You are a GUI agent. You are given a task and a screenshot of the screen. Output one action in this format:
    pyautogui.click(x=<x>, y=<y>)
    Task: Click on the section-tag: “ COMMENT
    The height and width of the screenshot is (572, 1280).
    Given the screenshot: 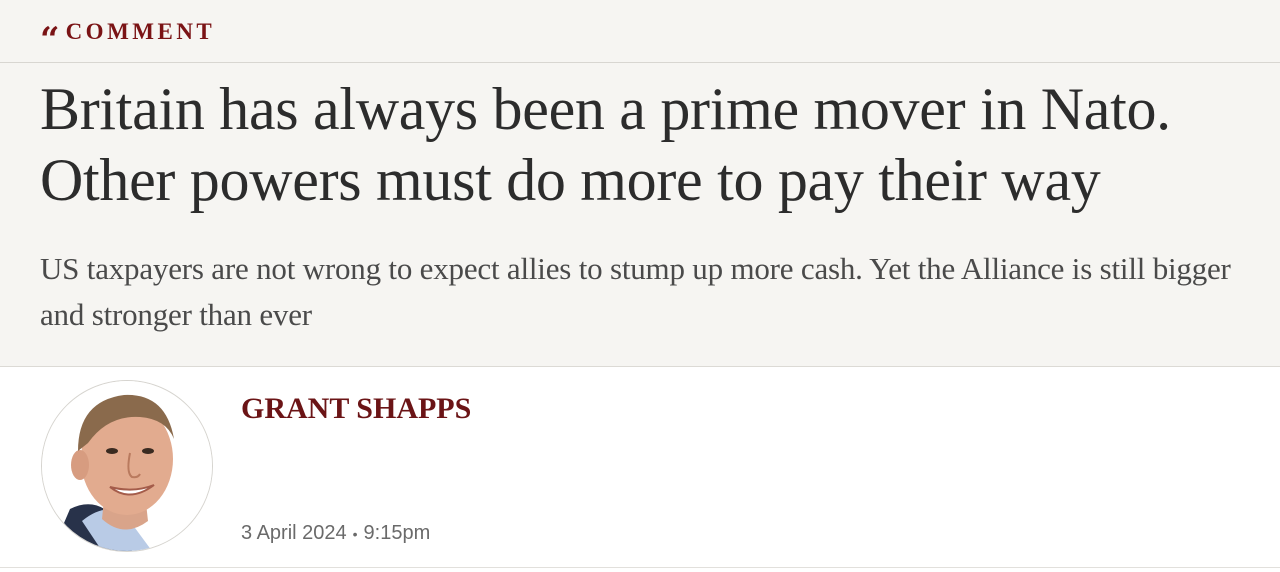 What is the action you would take?
    pyautogui.click(x=128, y=37)
    